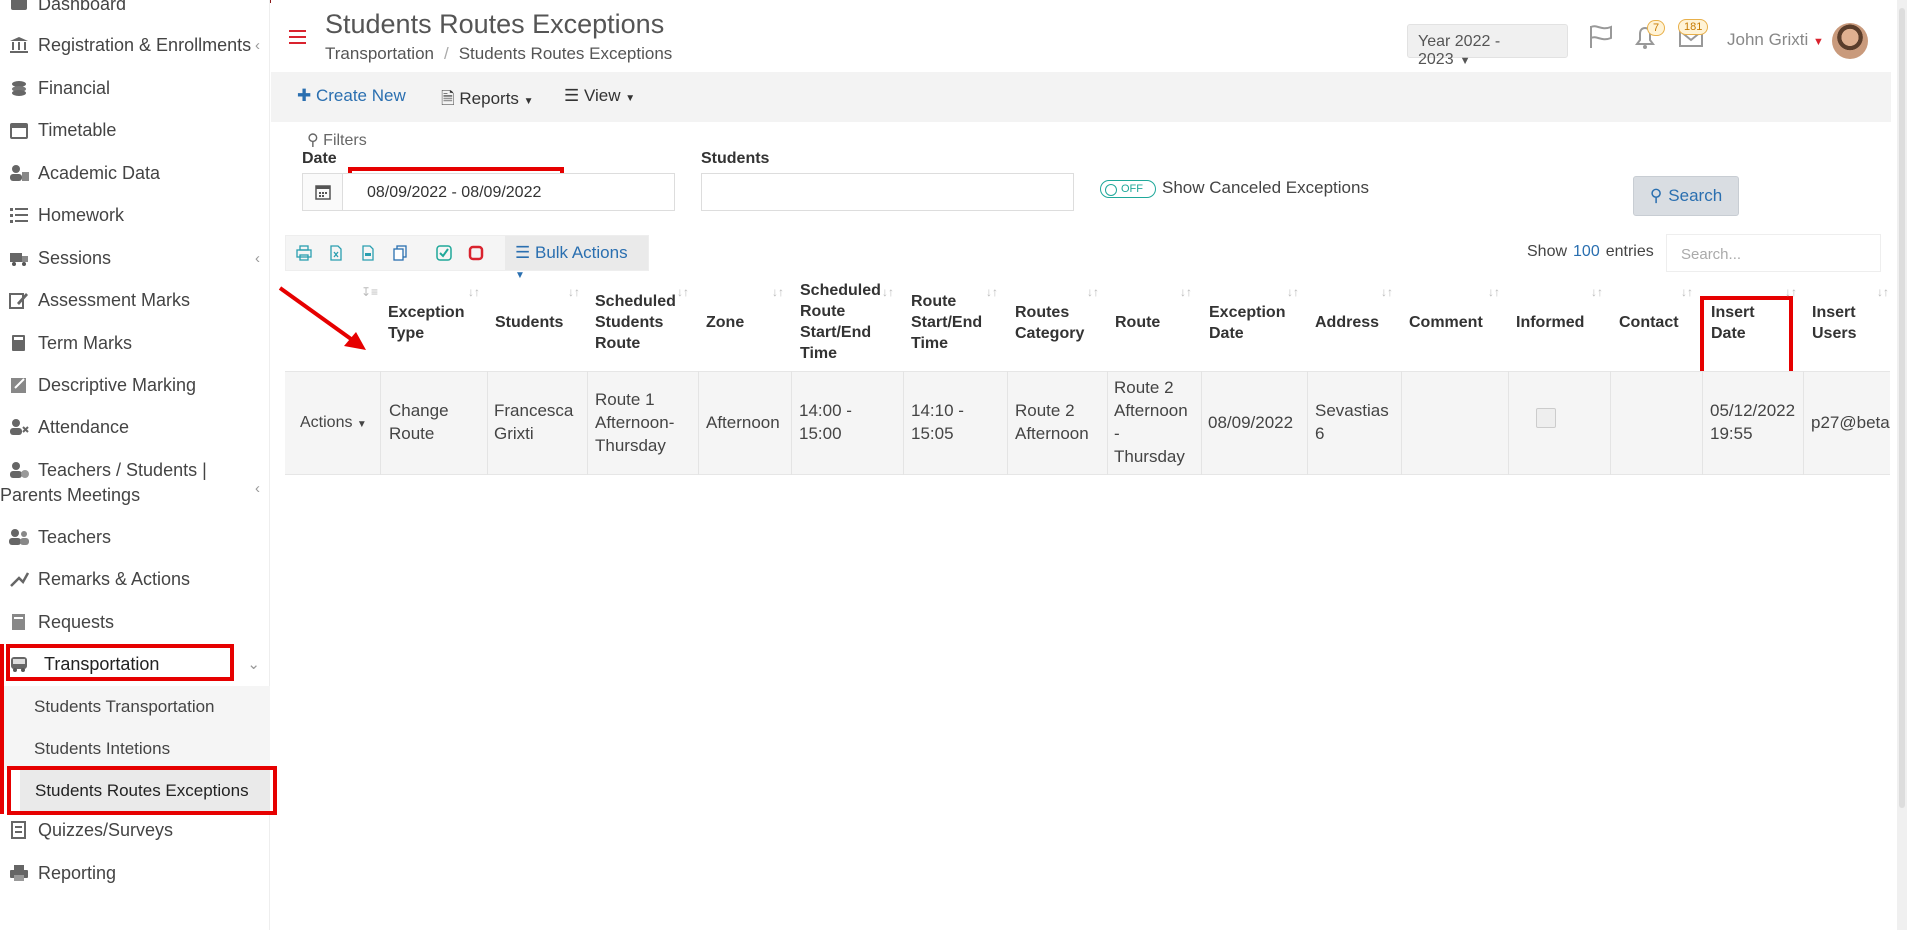  I want to click on col-contact: Contact, so click(1649, 322).